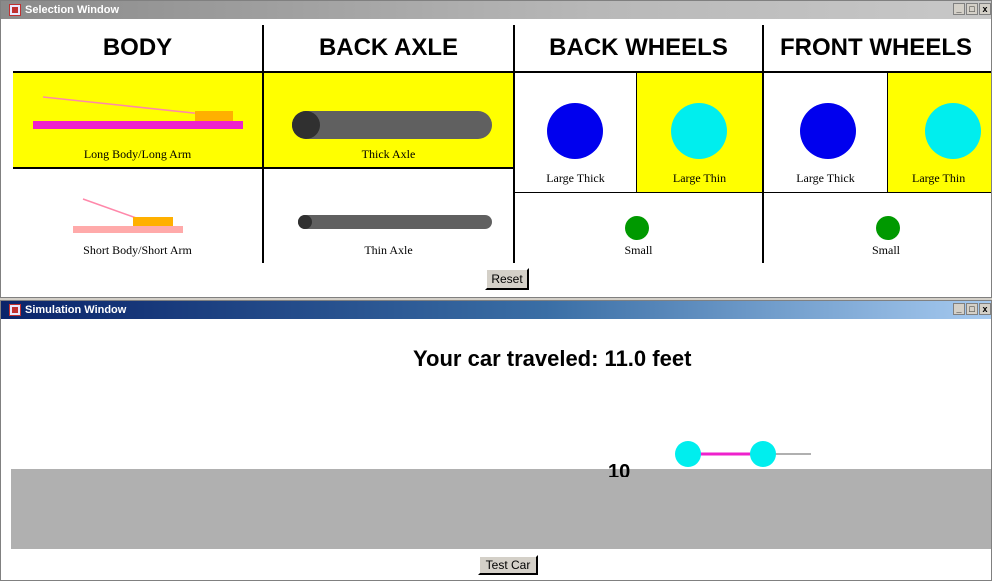 This screenshot has width=992, height=581. What do you see at coordinates (638, 228) in the screenshot?
I see `option-back-small: Small` at bounding box center [638, 228].